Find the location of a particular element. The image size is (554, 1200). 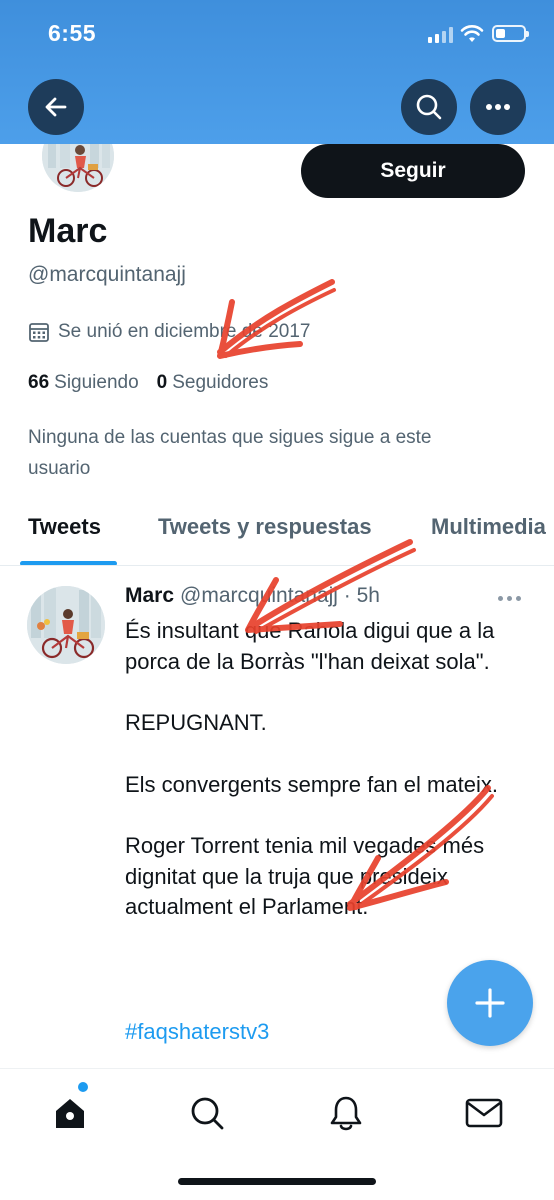

tab-media: Multimedia is located at coordinates (488, 527).